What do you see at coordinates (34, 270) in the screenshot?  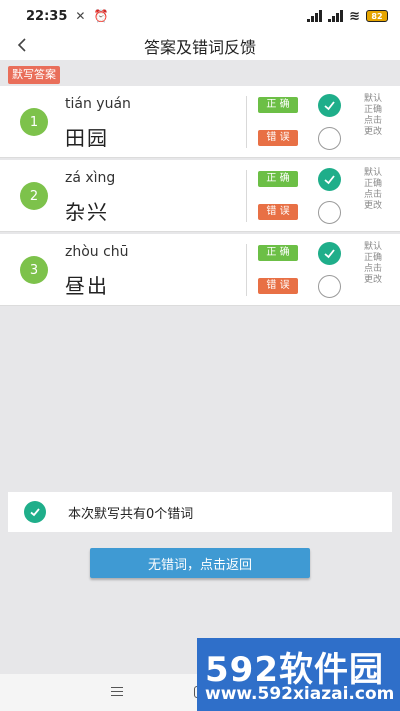 I see `word-number: 3` at bounding box center [34, 270].